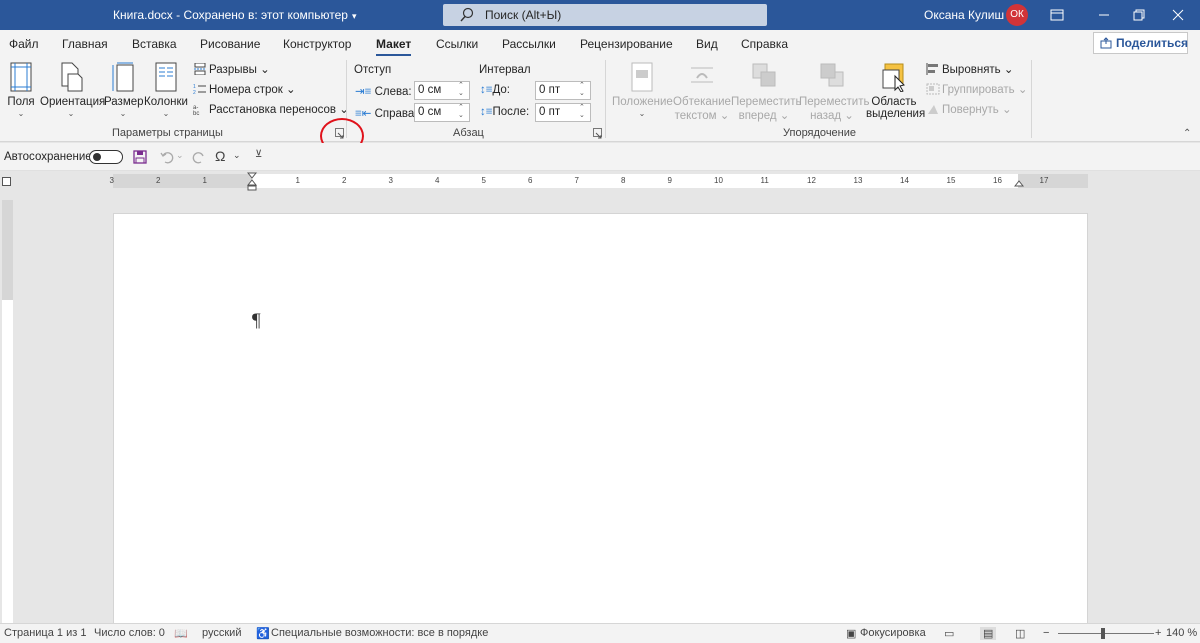 Image resolution: width=1200 pixels, height=643 pixels. Describe the element at coordinates (24, 44) in the screenshot. I see `tab-file: Файл` at that location.